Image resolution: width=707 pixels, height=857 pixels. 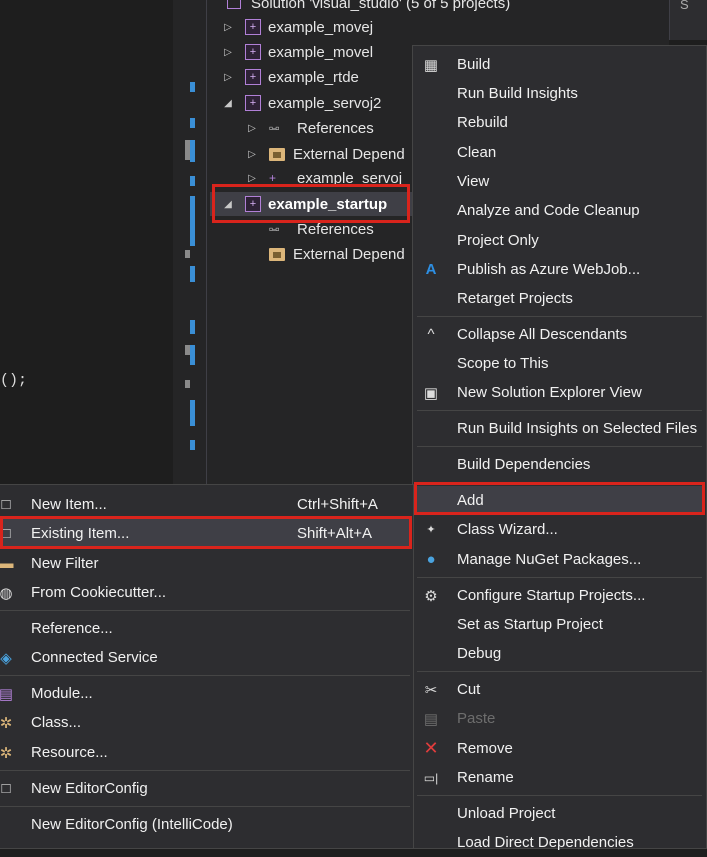 What do you see at coordinates (132, 824) in the screenshot?
I see `menu-item-label: New EditorConfig (IntelliCode)` at bounding box center [132, 824].